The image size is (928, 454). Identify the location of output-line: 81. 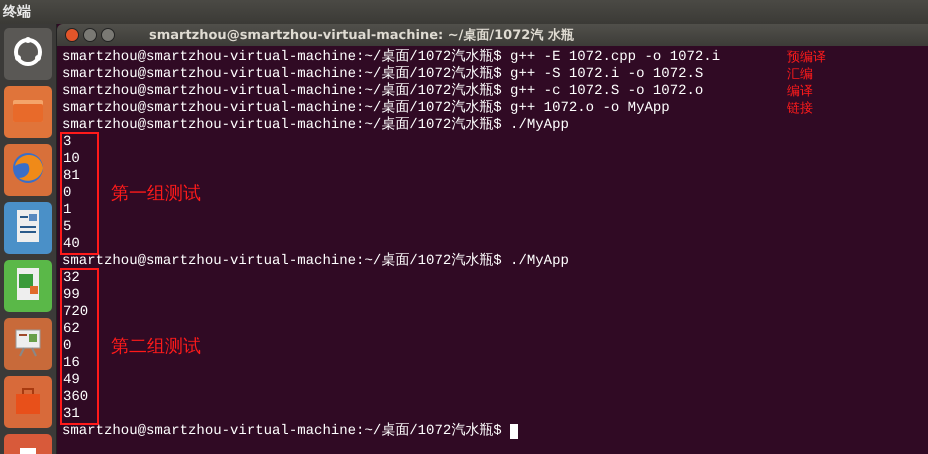
(72, 176).